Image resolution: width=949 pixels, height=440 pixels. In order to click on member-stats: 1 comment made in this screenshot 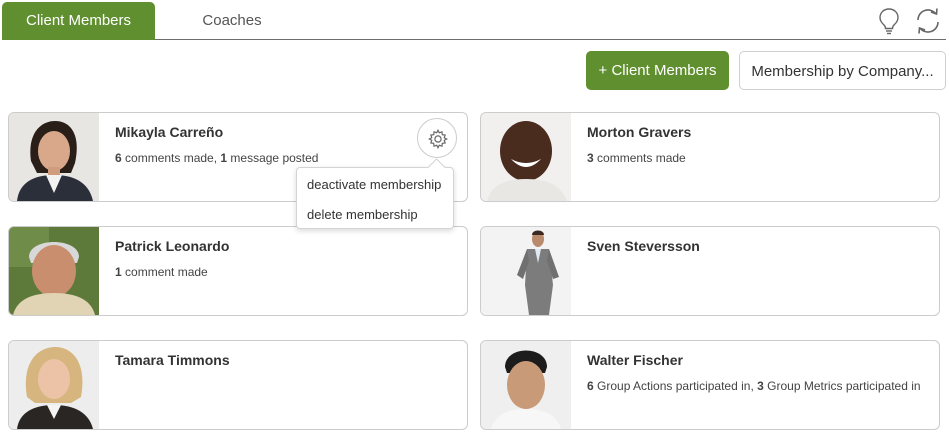, I will do `click(161, 272)`.